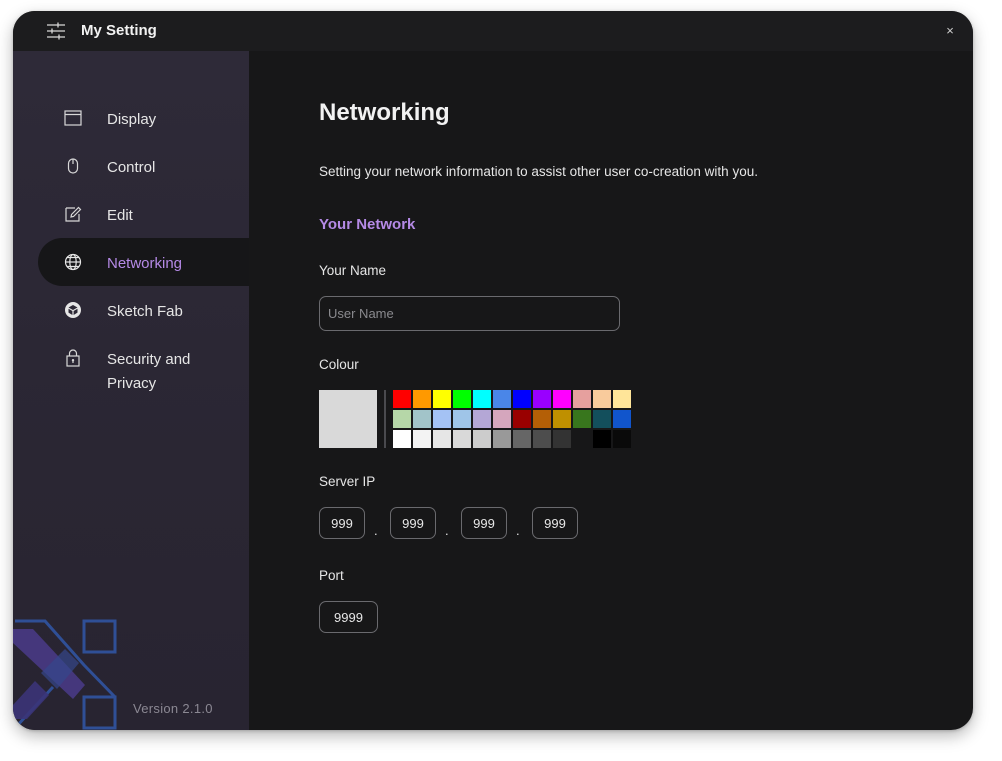 The image size is (1002, 761). What do you see at coordinates (73, 118) in the screenshot?
I see `window-icon` at bounding box center [73, 118].